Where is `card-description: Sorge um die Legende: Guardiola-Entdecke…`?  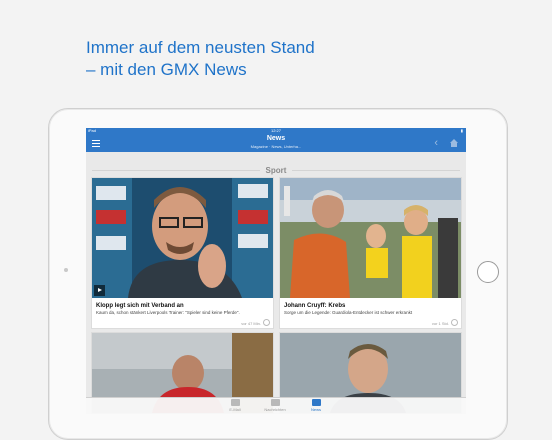
card-description: Sorge um die Legende: Guardiola-Entdecke… is located at coordinates (348, 312).